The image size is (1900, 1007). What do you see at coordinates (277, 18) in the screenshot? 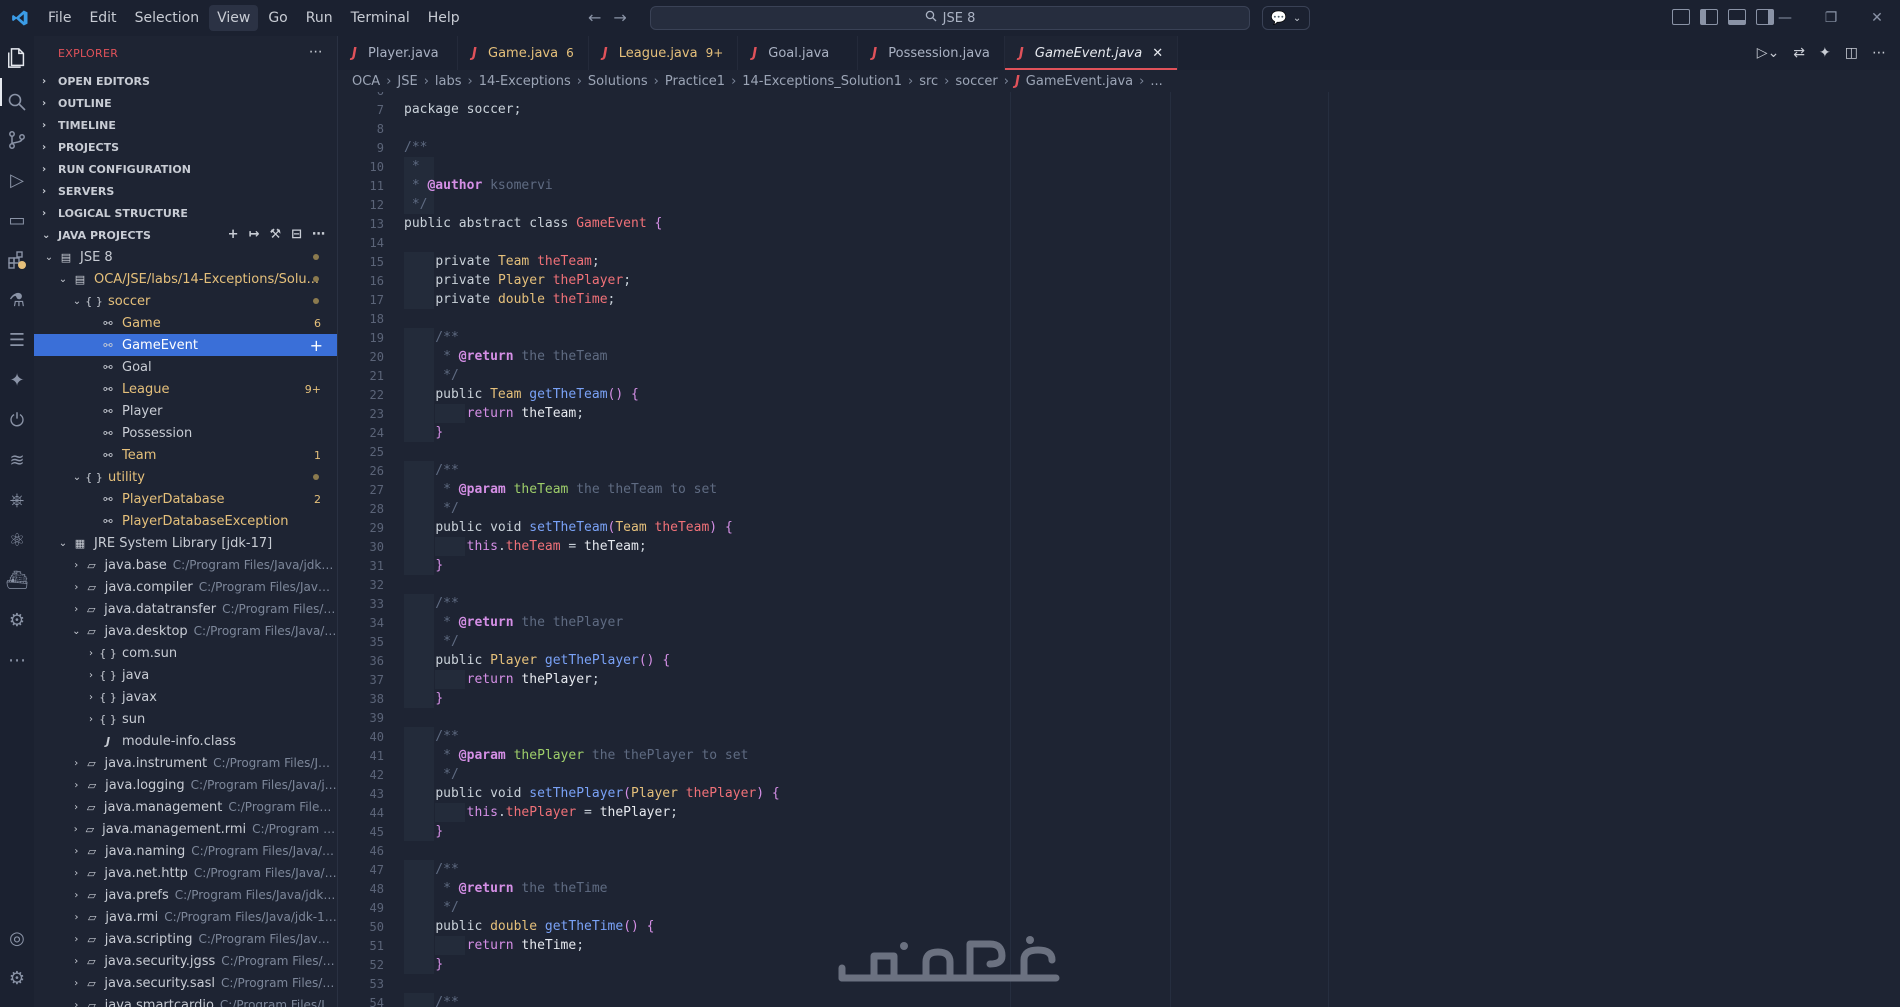
I see `menu-item-go: Go` at bounding box center [277, 18].